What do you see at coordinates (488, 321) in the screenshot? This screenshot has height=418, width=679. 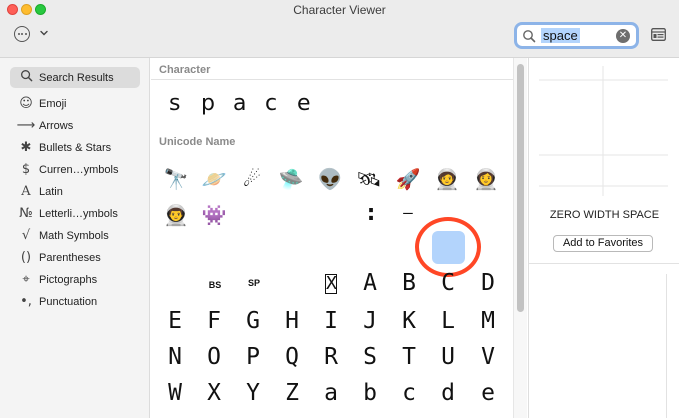 I see `character-glyph: M` at bounding box center [488, 321].